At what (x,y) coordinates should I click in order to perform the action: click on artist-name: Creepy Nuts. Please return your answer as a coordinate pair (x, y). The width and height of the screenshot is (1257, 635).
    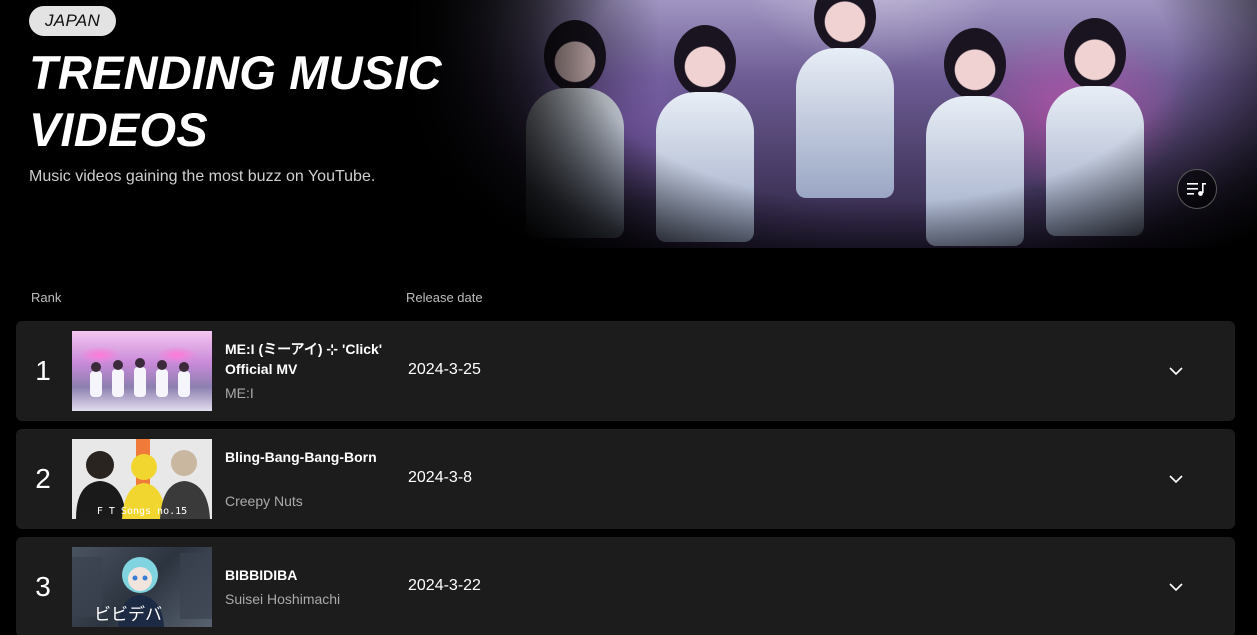
    Looking at the image, I should click on (264, 501).